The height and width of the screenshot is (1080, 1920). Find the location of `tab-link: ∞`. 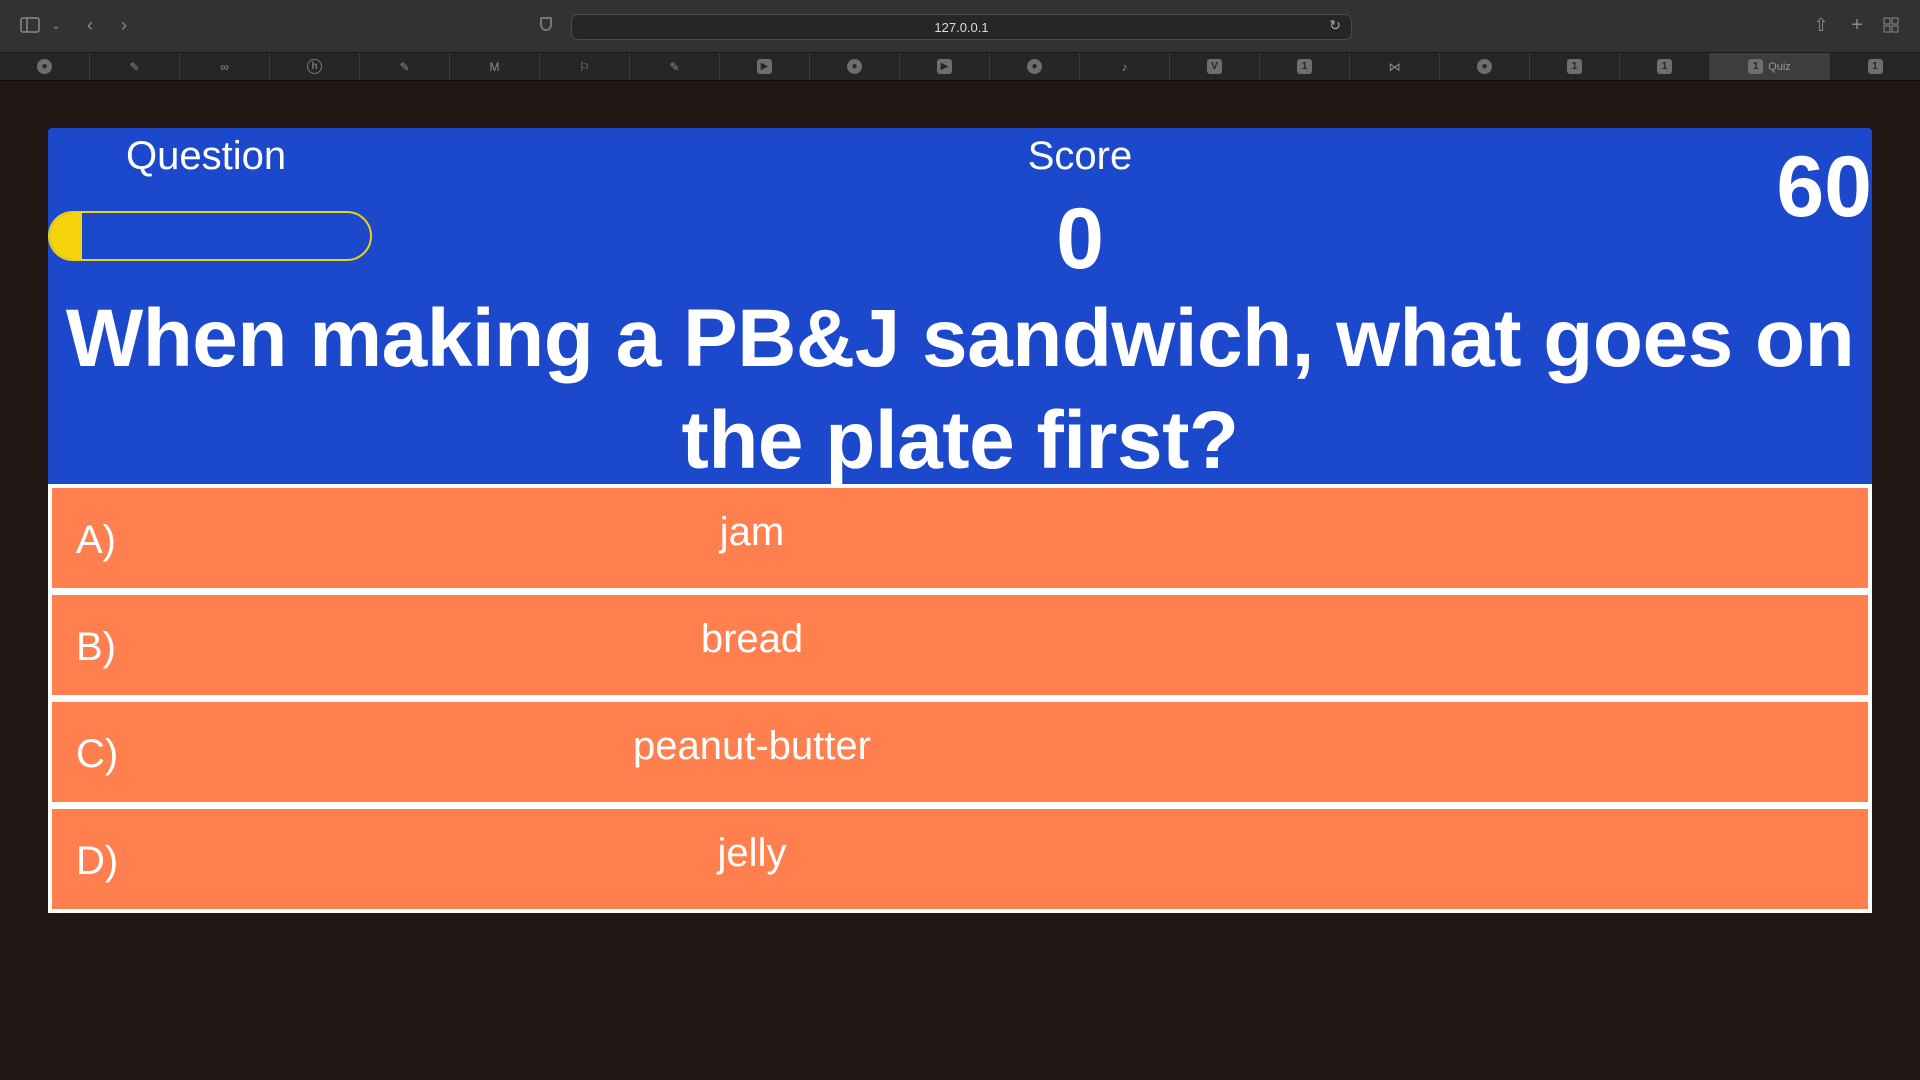

tab-link: ∞ is located at coordinates (225, 66).